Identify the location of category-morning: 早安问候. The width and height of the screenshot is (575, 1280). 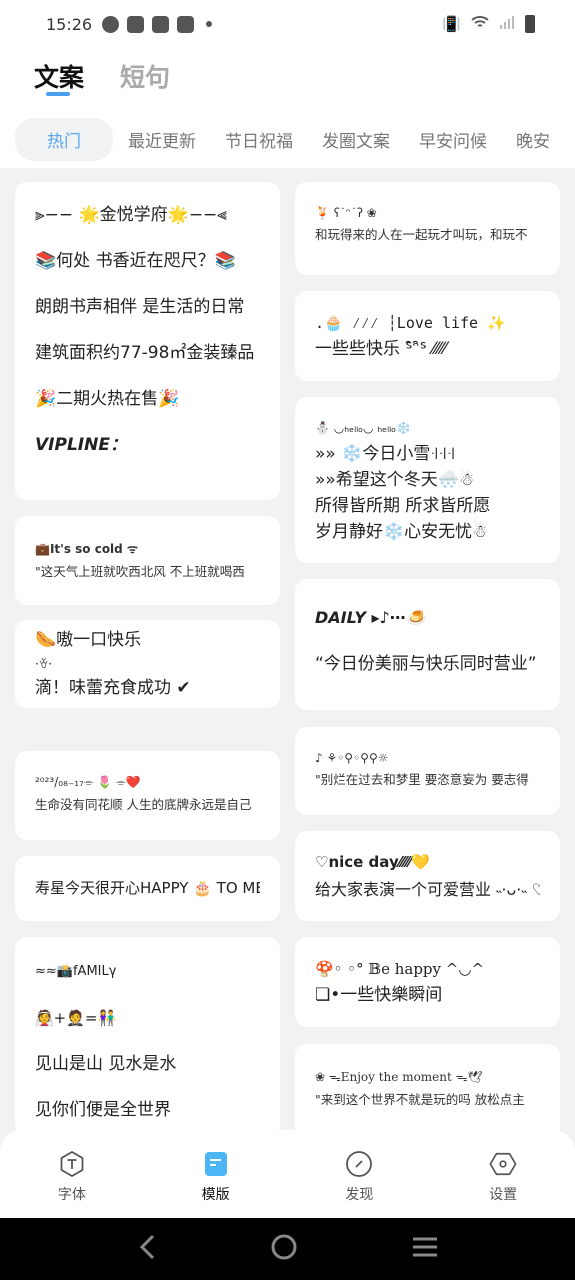
(453, 139).